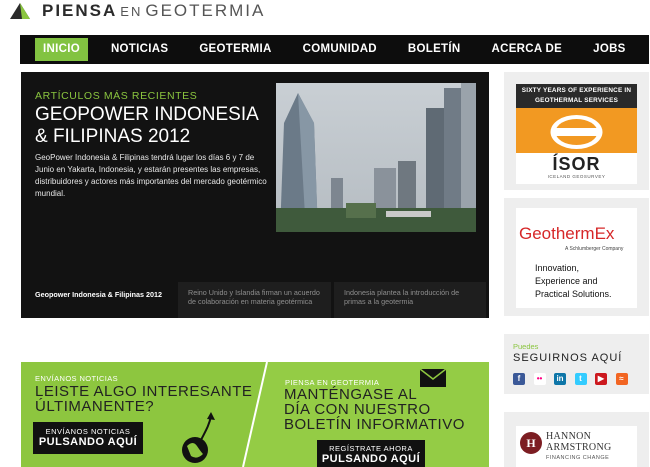  What do you see at coordinates (144, 391) in the screenshot?
I see `send-news-heading-line1: LEISTE ALGO INTERESANTE` at bounding box center [144, 391].